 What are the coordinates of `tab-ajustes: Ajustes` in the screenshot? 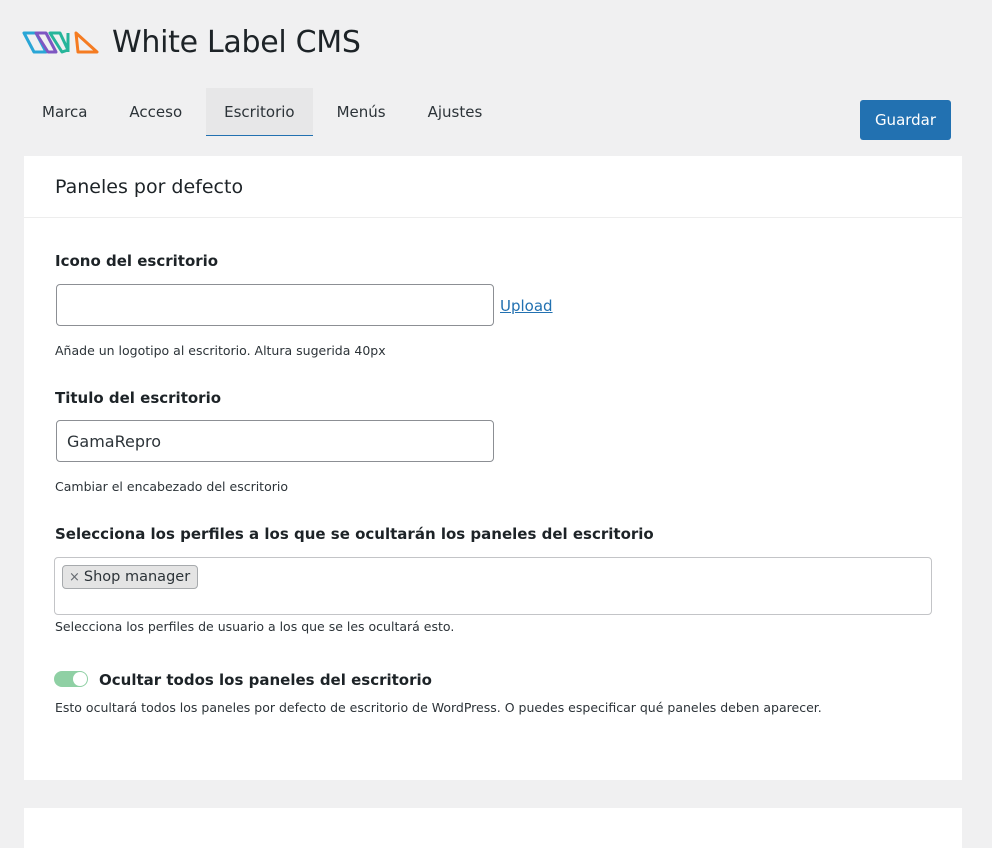 It's located at (455, 112).